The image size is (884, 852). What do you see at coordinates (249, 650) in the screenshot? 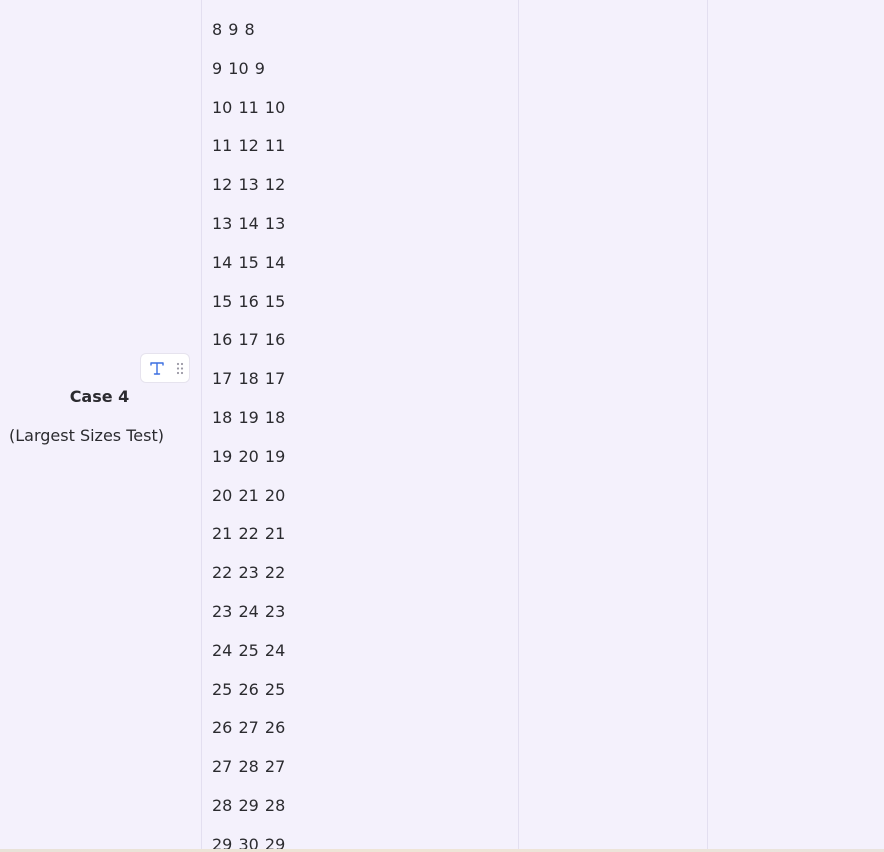
I see `list-item: 24 25 24` at bounding box center [249, 650].